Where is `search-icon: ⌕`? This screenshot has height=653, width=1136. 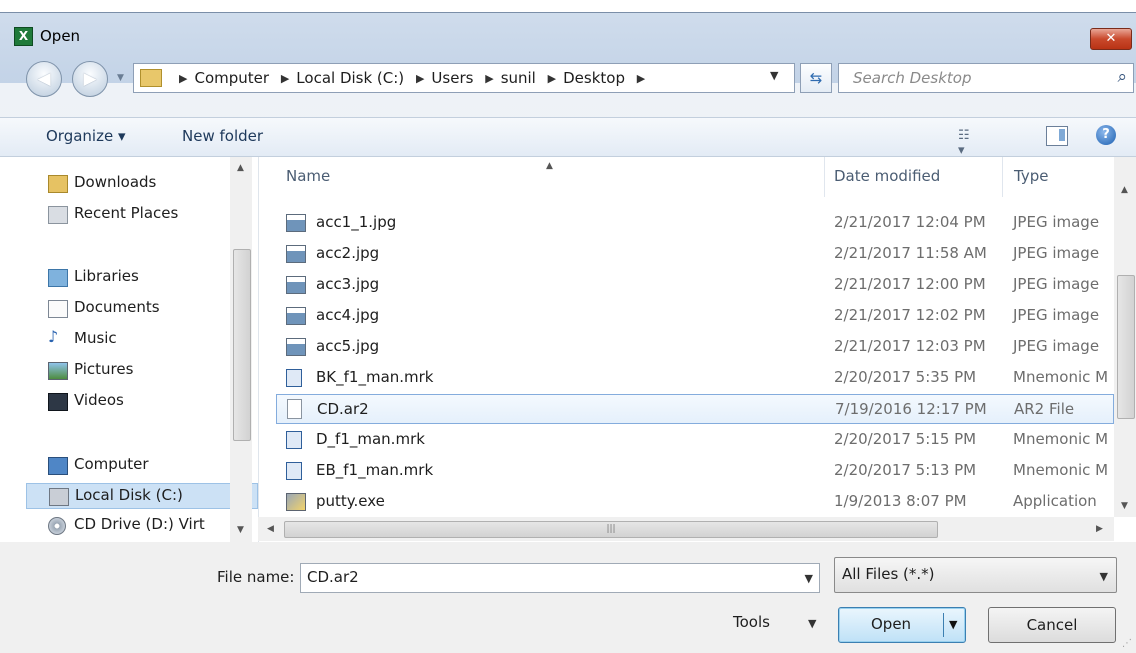
search-icon: ⌕ is located at coordinates (1122, 77).